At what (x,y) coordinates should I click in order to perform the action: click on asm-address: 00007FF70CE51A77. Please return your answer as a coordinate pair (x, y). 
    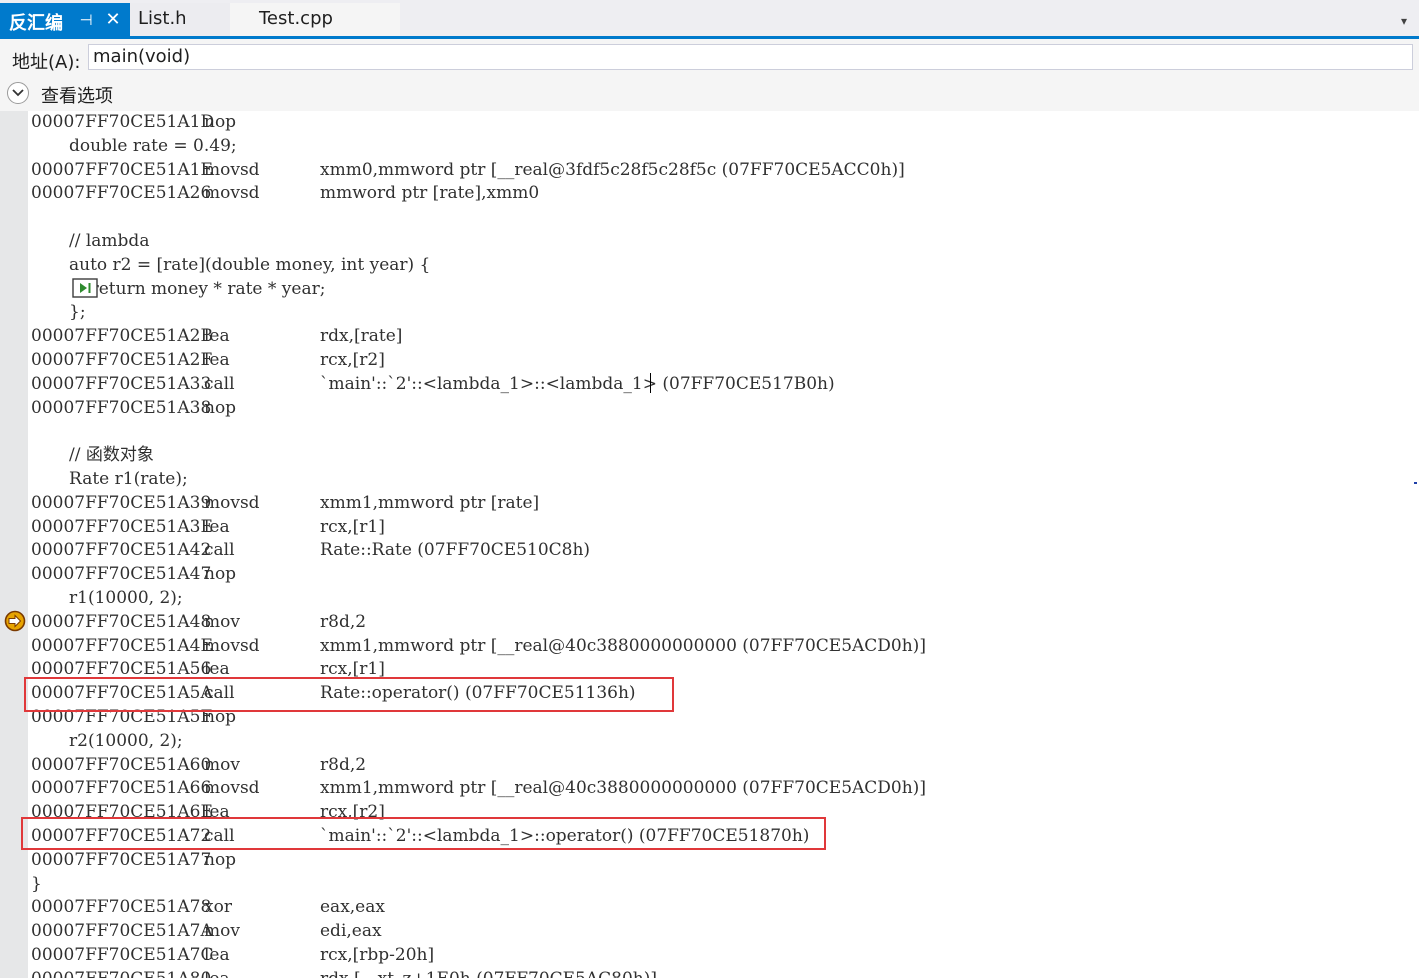
    Looking at the image, I should click on (121, 859).